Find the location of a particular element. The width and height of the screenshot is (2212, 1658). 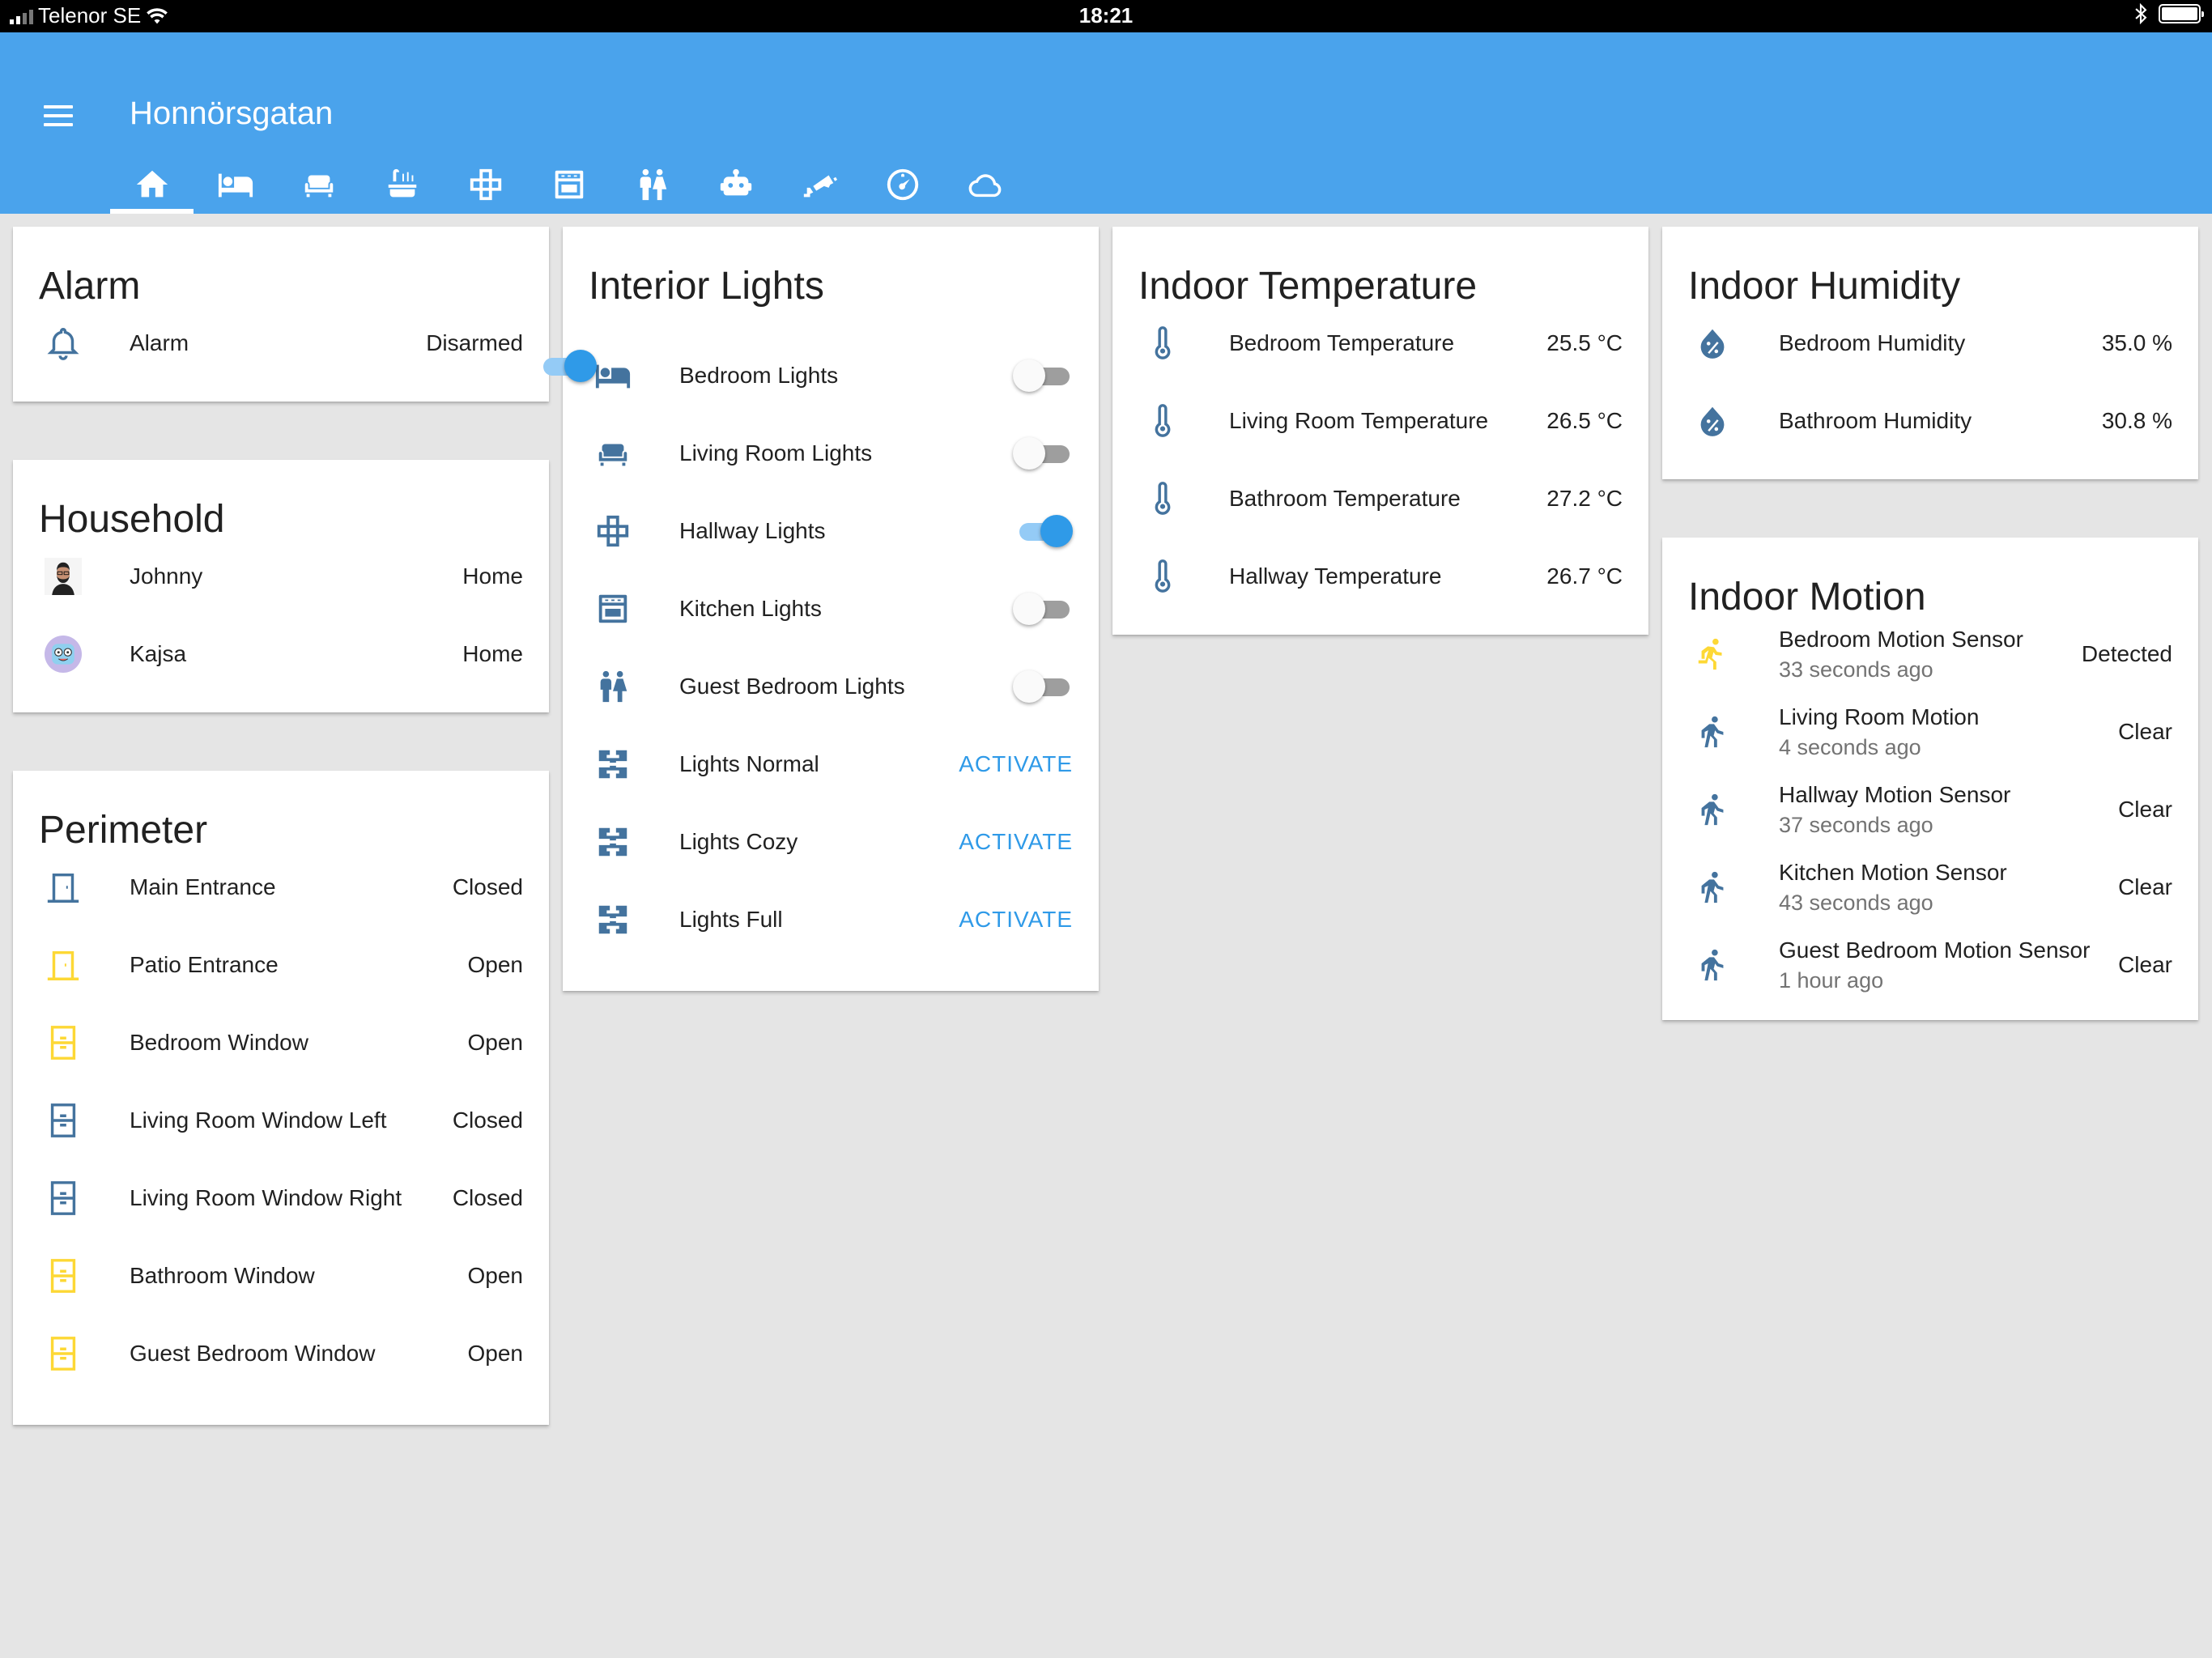

tab-bedroom is located at coordinates (236, 184).